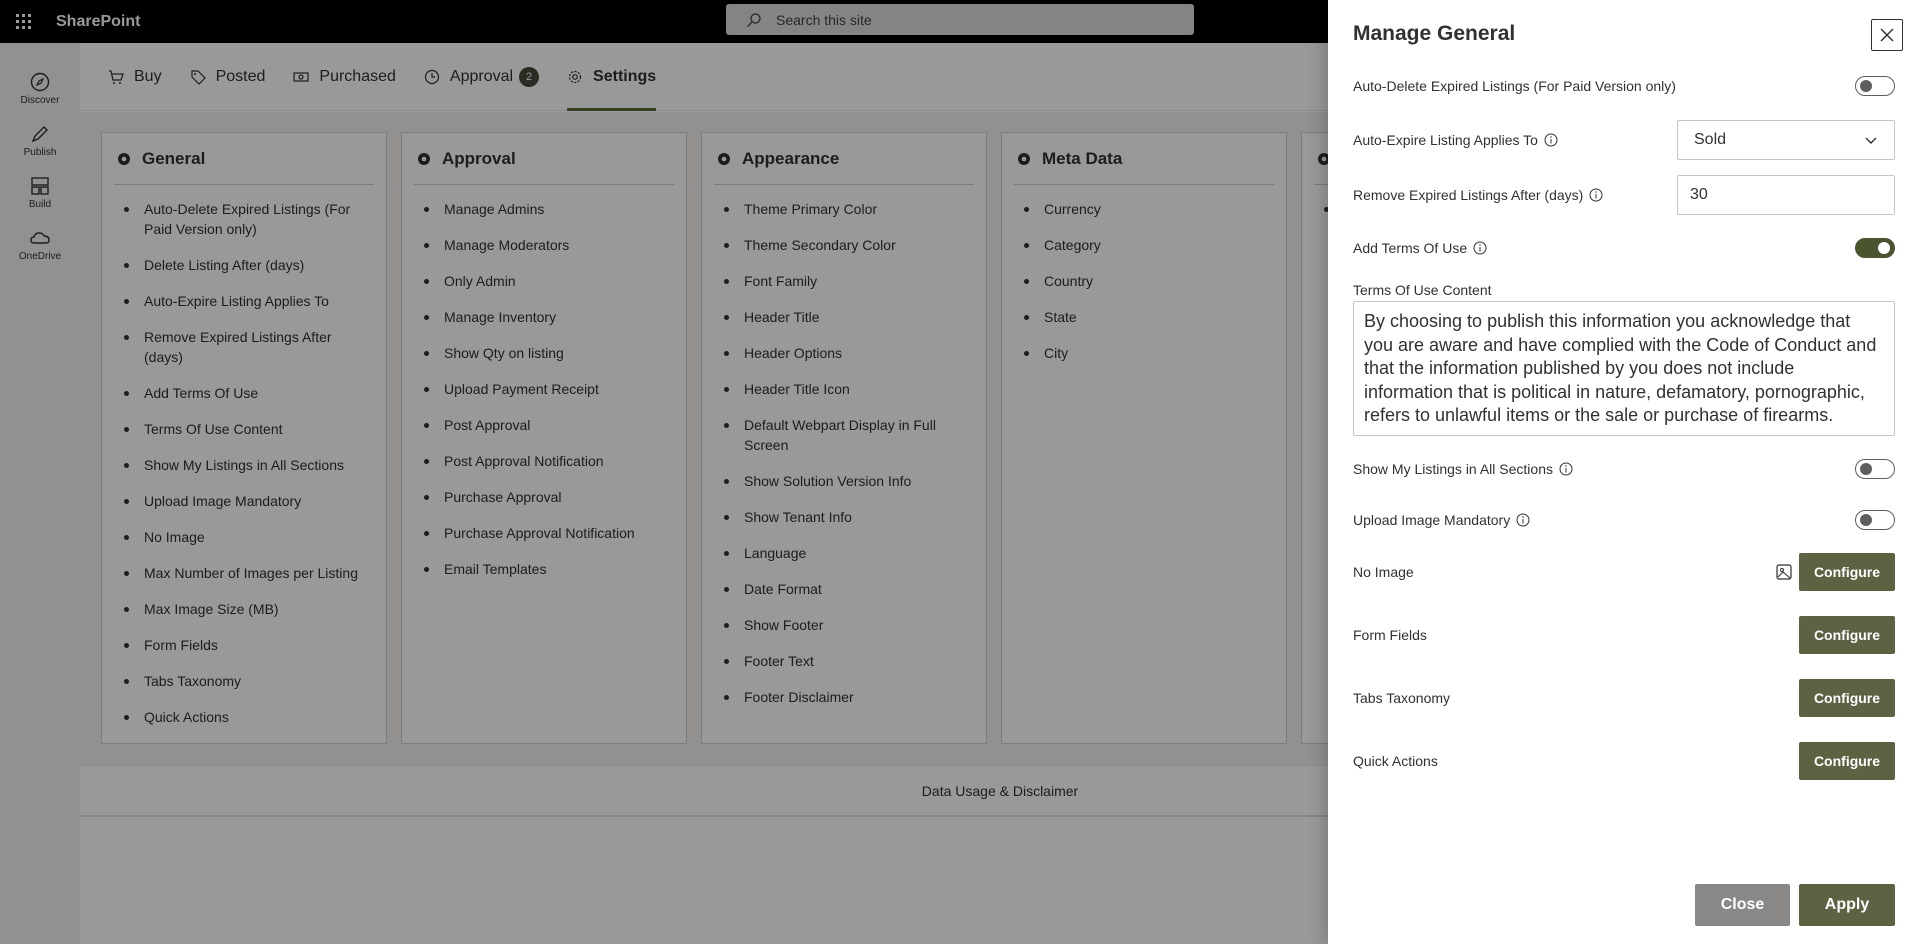  I want to click on add-terms-toggle, so click(1875, 248).